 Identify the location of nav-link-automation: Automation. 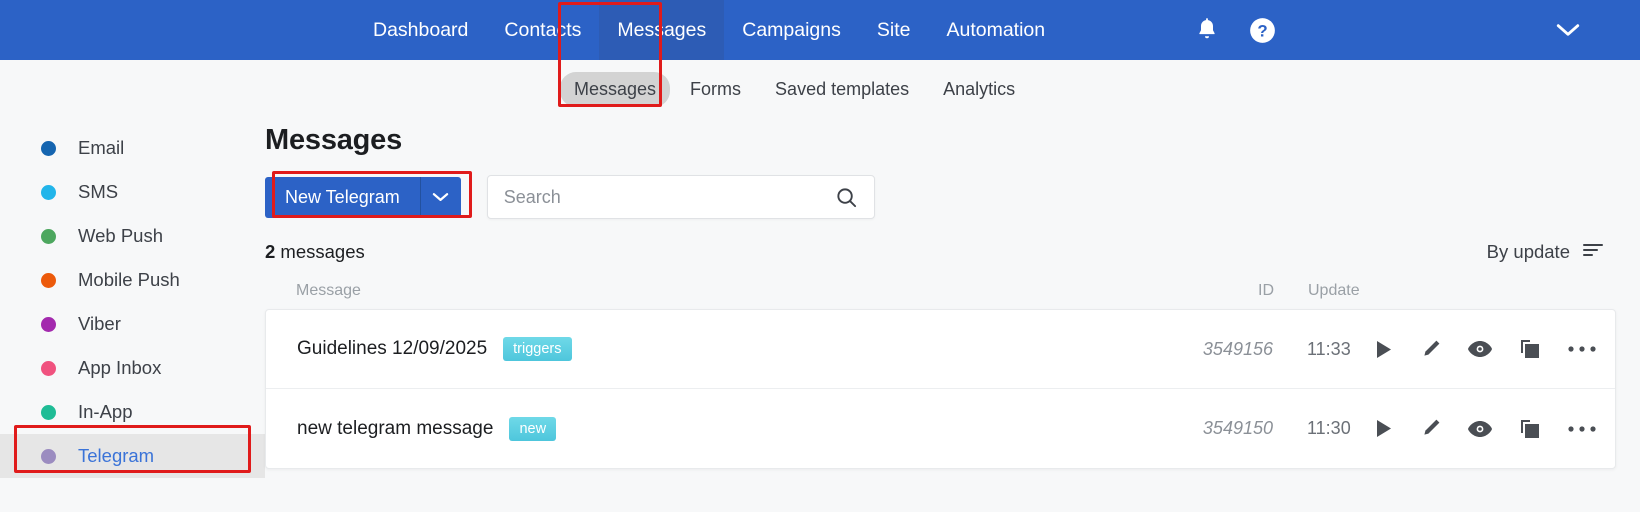
(995, 30).